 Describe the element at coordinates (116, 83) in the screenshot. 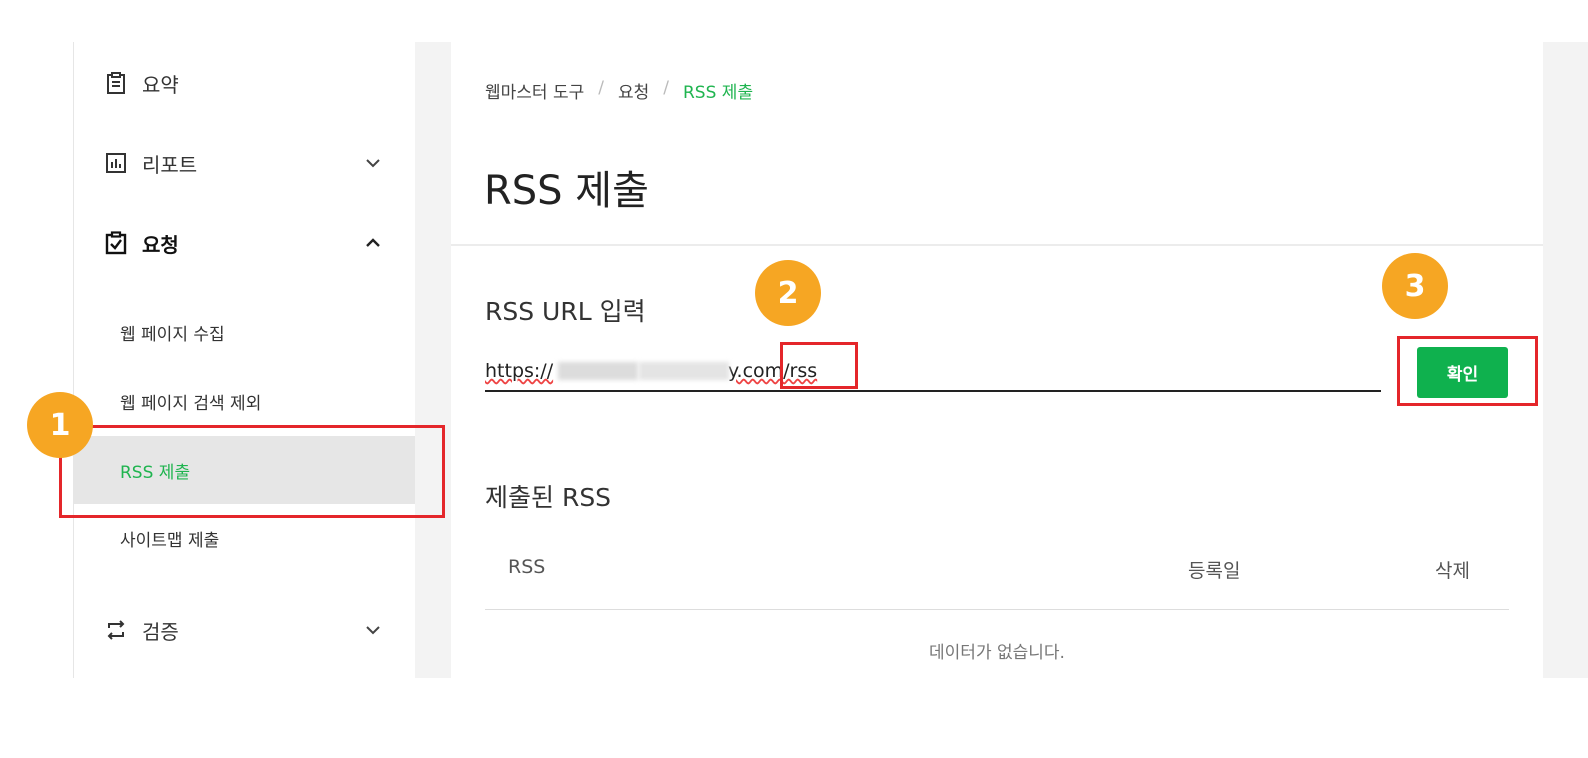

I see `clipboard-icon` at that location.